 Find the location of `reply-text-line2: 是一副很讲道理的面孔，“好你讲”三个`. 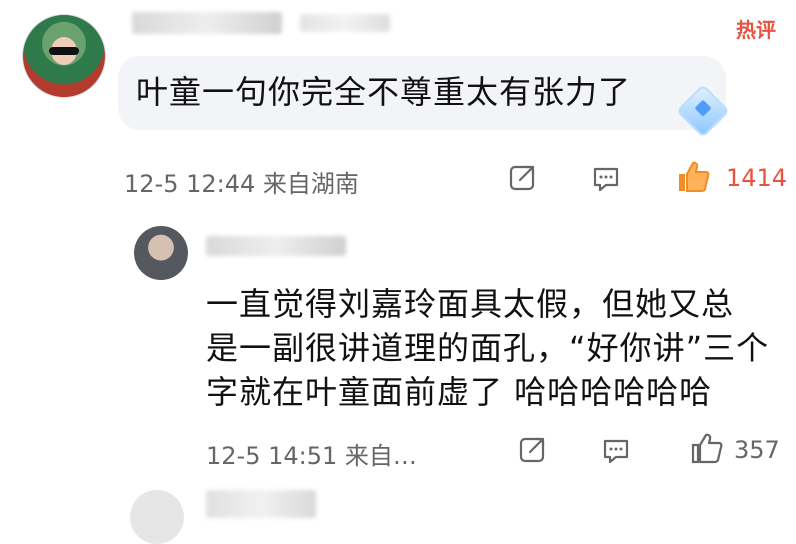

reply-text-line2: 是一副很讲道理的面孔，“好你讲”三个 is located at coordinates (488, 348).